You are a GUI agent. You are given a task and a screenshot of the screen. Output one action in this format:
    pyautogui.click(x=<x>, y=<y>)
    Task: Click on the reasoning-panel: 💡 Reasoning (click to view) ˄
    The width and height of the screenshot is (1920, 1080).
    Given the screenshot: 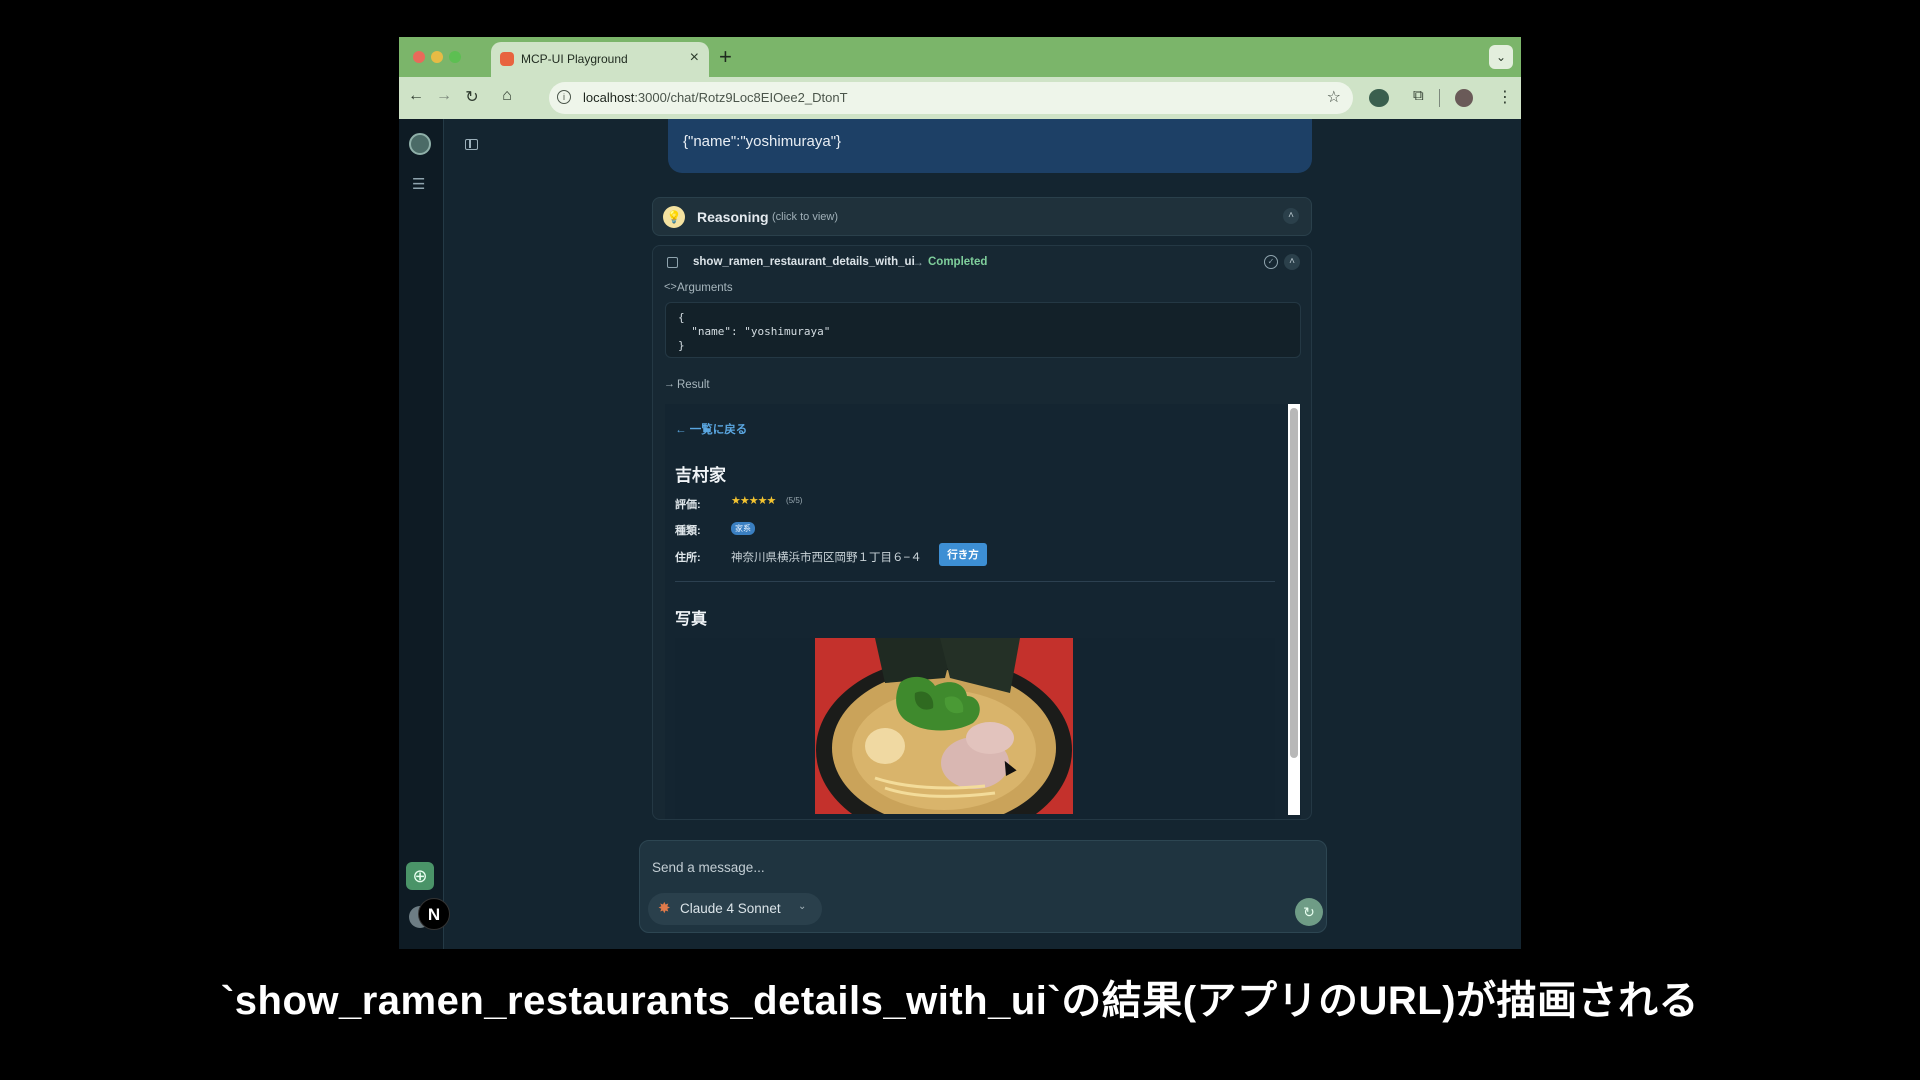 What is the action you would take?
    pyautogui.click(x=982, y=216)
    